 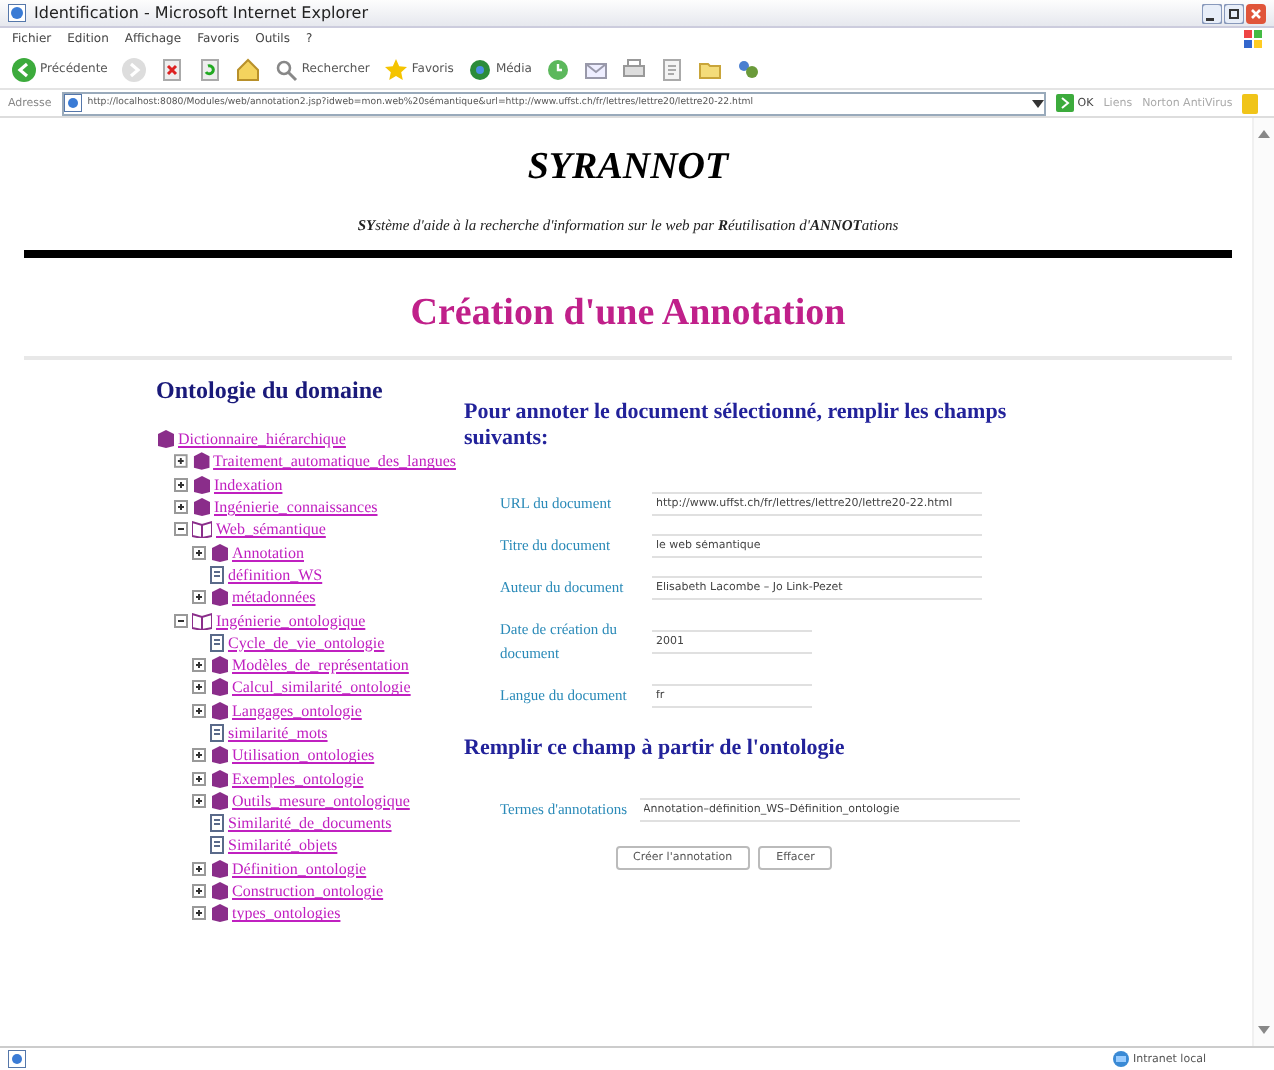 I want to click on tree-link: Web_sémantique, so click(x=271, y=529).